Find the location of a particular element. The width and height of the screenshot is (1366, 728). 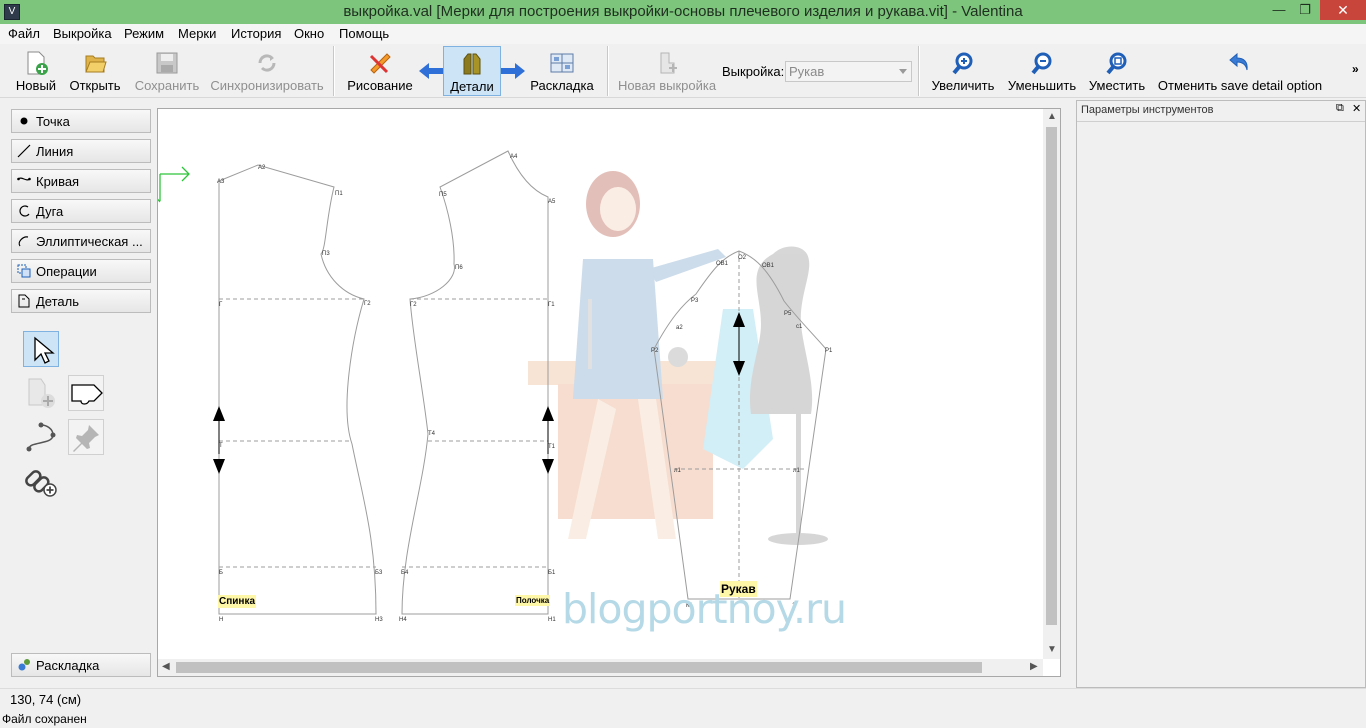

vertical-scroll-thumb is located at coordinates (1051, 376).